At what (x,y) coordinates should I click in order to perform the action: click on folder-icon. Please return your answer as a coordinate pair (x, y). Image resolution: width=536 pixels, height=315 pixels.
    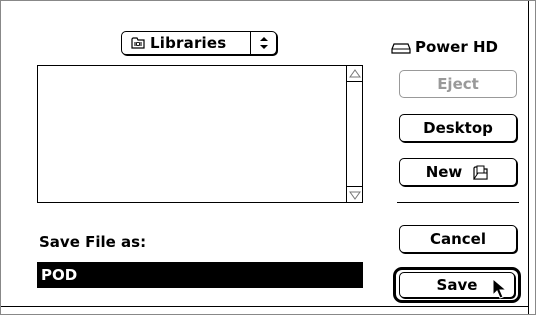
    Looking at the image, I should click on (138, 43).